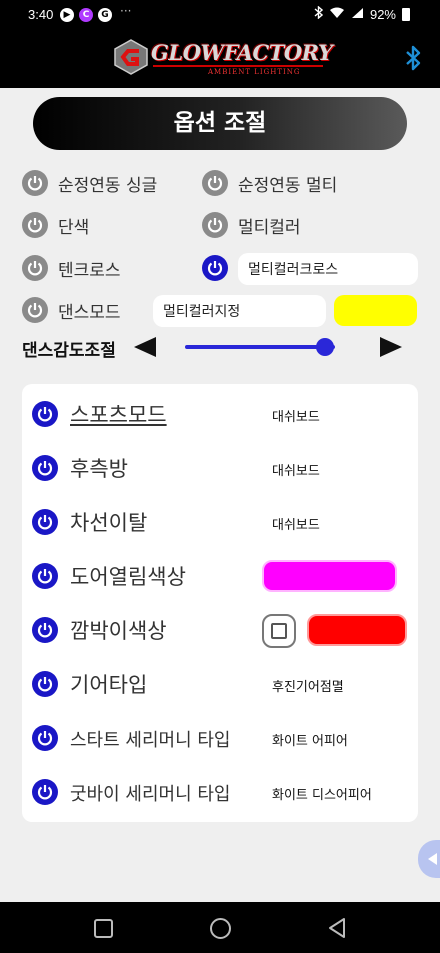  I want to click on google-icon: G, so click(105, 15).